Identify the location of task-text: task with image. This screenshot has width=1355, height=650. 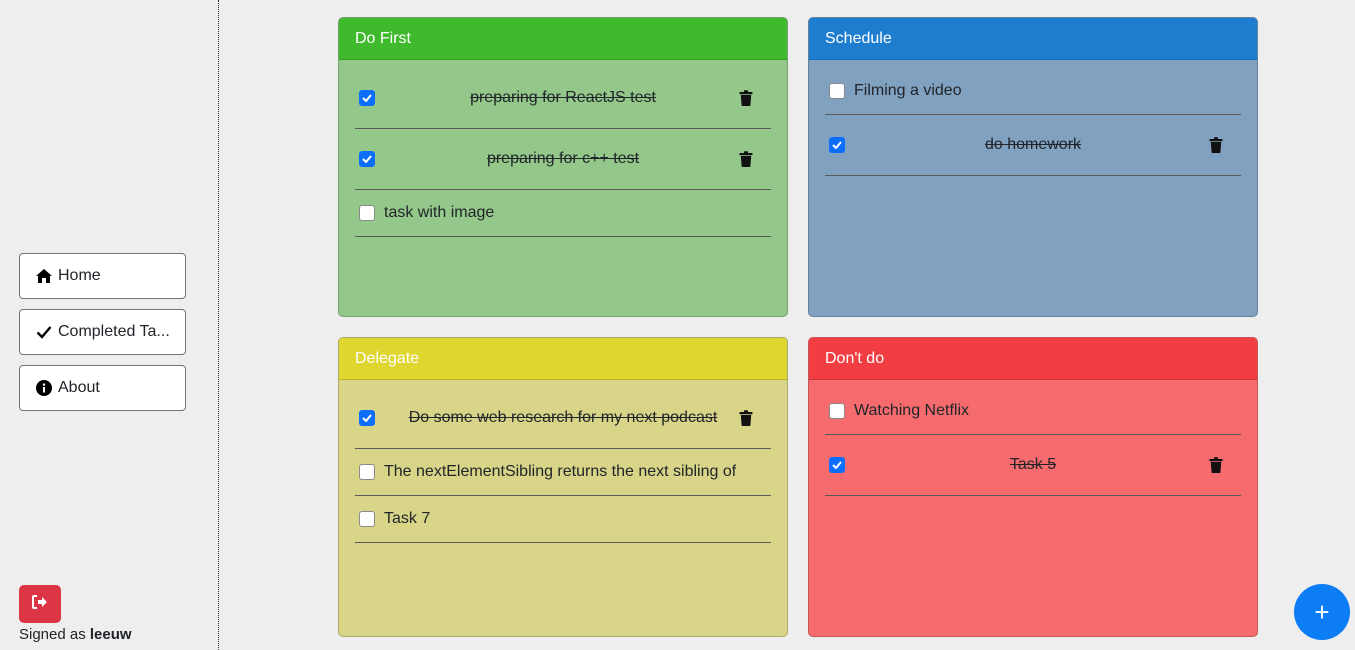
(439, 212).